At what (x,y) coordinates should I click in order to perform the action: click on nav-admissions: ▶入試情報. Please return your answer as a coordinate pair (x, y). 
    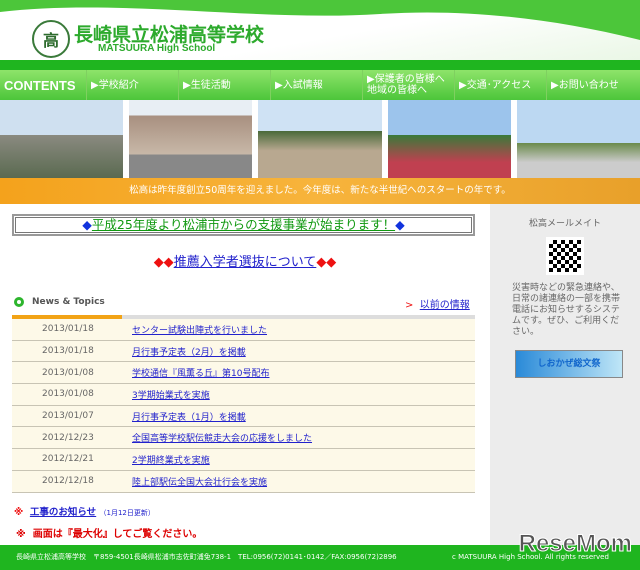
    Looking at the image, I should click on (317, 85).